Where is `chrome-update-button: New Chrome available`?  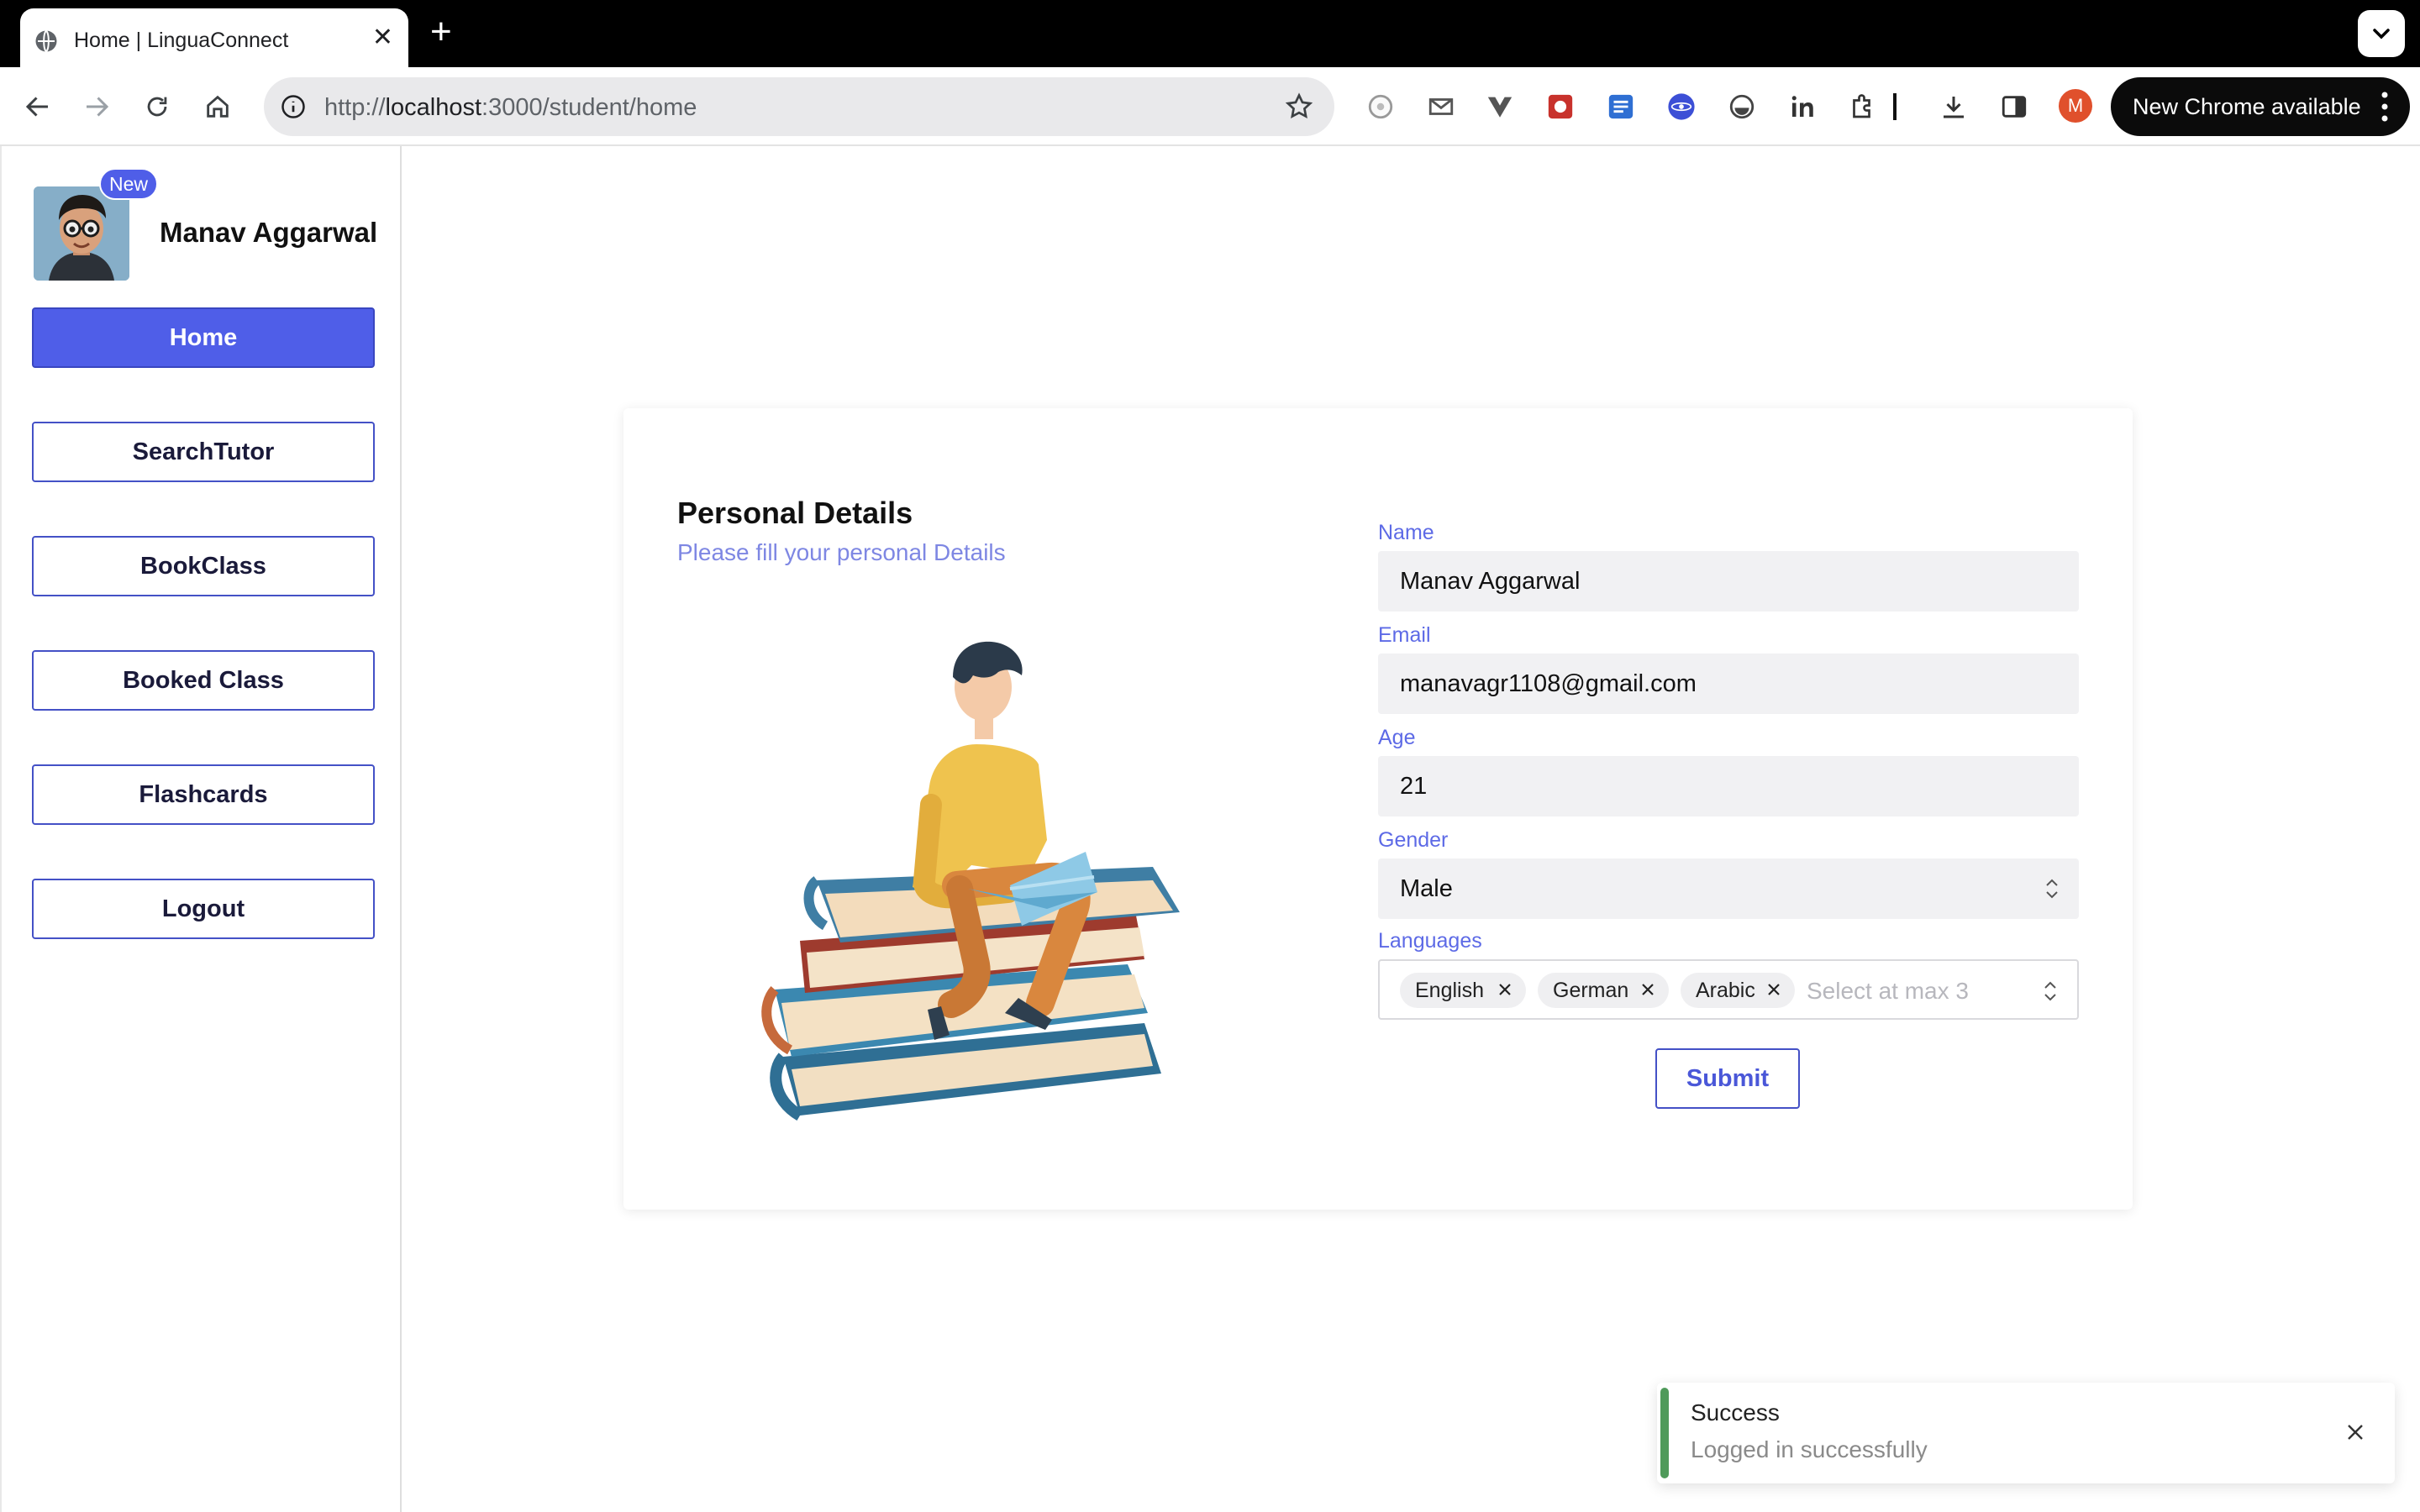
chrome-update-button: New Chrome available is located at coordinates (2261, 106).